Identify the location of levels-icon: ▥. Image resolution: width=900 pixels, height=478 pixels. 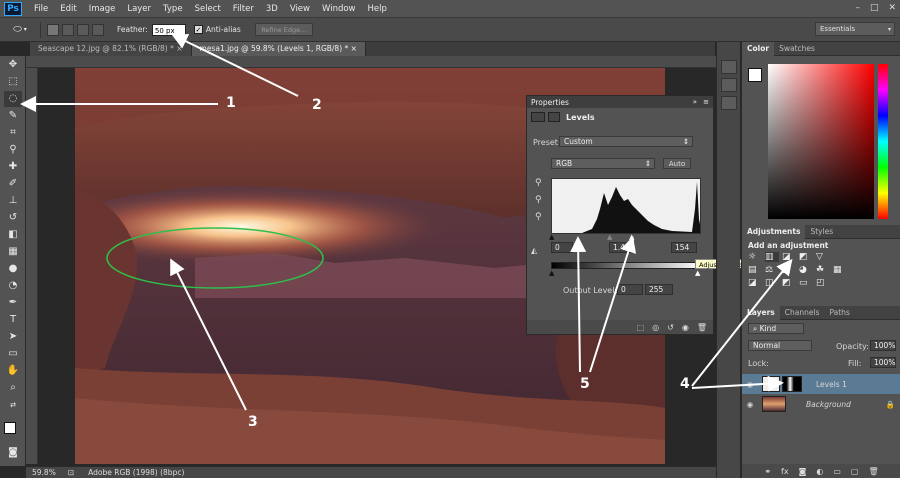
(772, 257).